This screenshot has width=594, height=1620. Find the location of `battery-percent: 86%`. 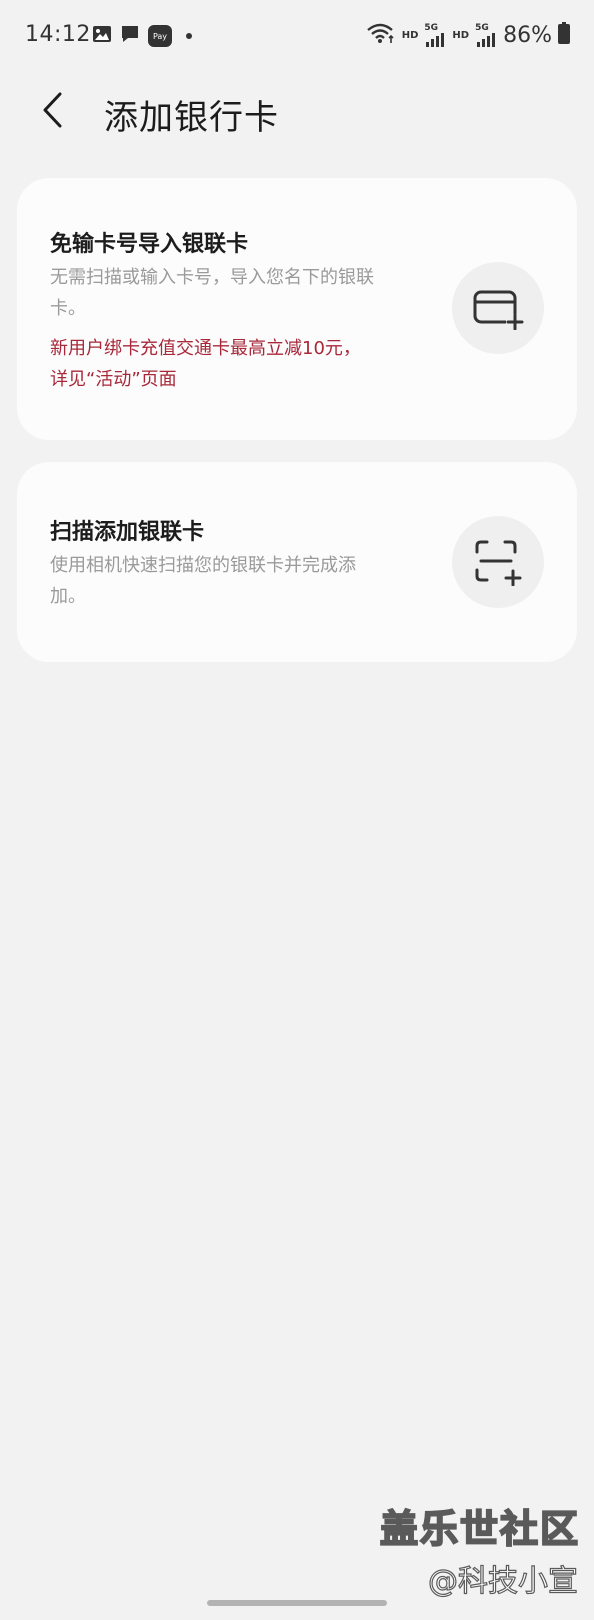

battery-percent: 86% is located at coordinates (527, 35).